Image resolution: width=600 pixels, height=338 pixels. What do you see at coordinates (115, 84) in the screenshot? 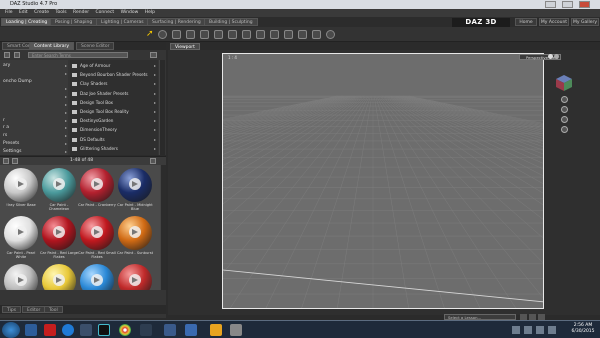
I see `subfolder-item: Clay Shaders ▸` at bounding box center [115, 84].